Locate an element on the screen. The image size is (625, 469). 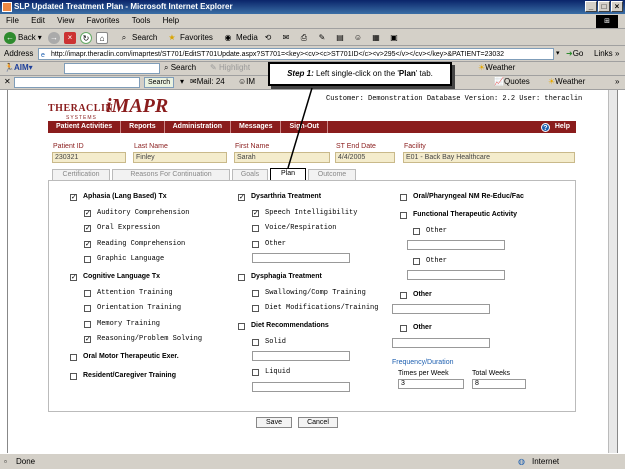
functional-other2-checkbox is located at coordinates (416, 261).